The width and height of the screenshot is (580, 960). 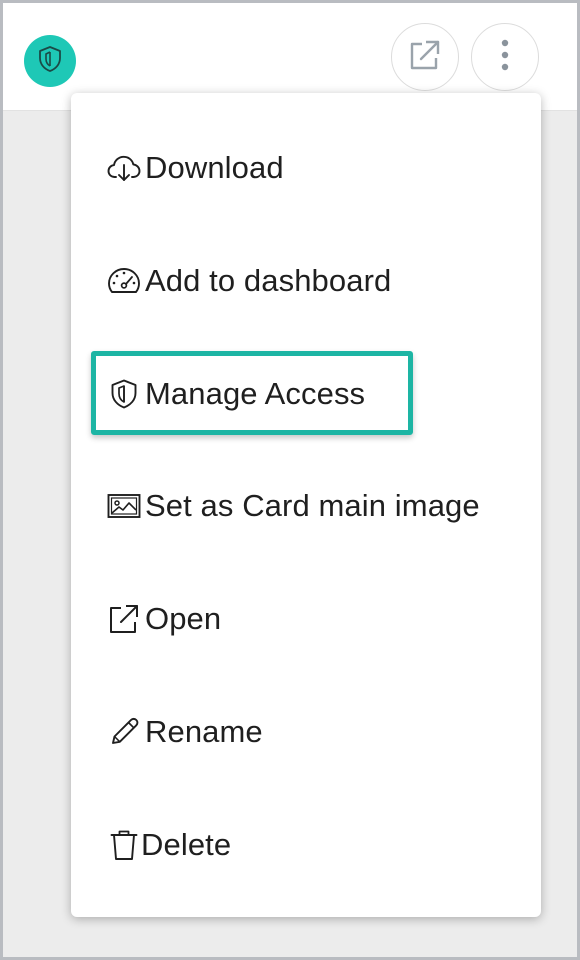 I want to click on menu-item-set-as-card-main-image: Set as Card main image, so click(x=306, y=506).